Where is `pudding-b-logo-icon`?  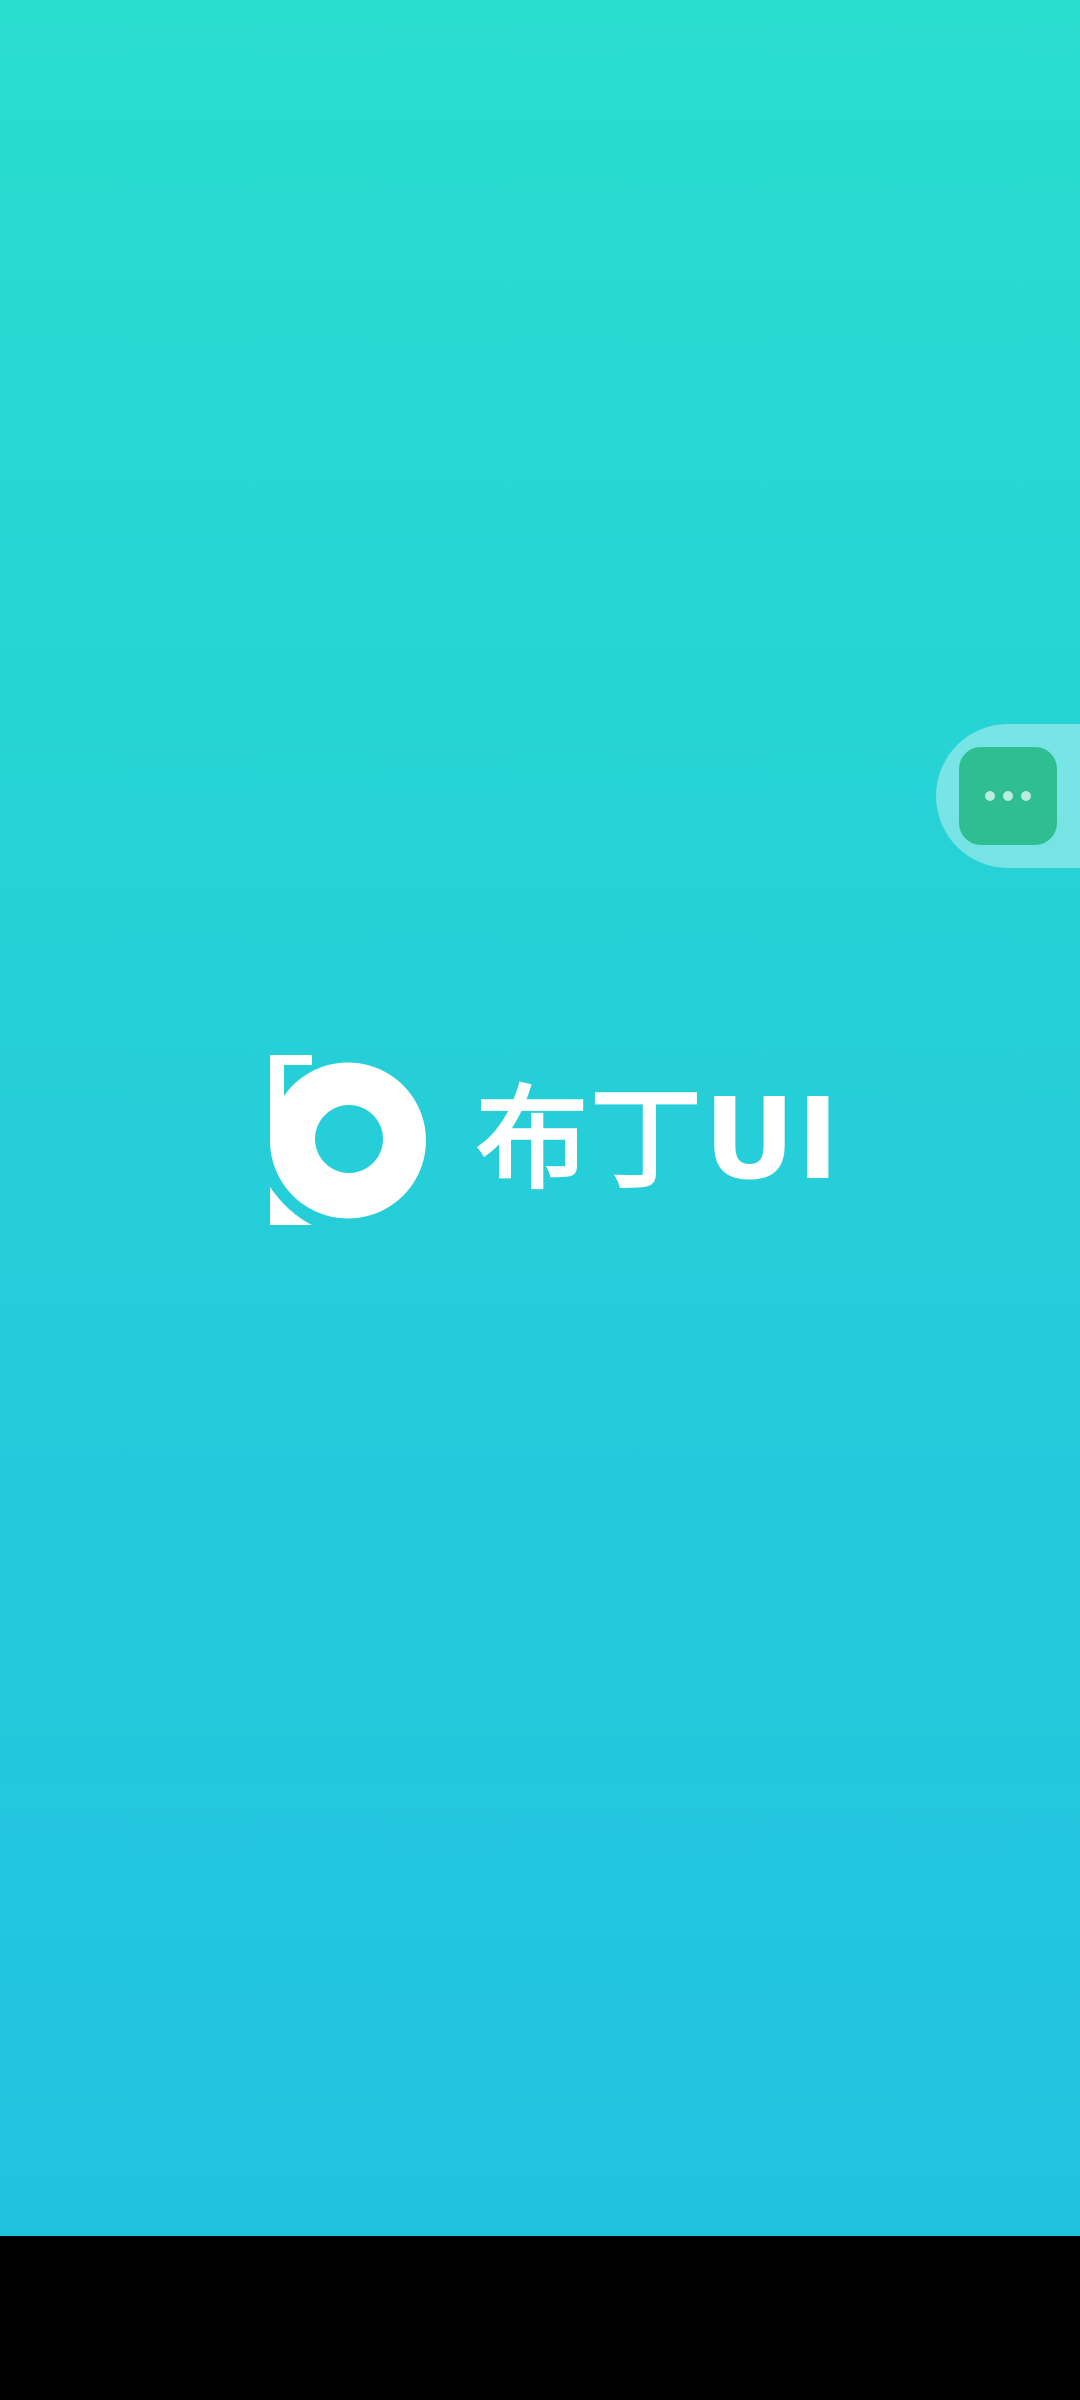
pudding-b-logo-icon is located at coordinates (348, 1140).